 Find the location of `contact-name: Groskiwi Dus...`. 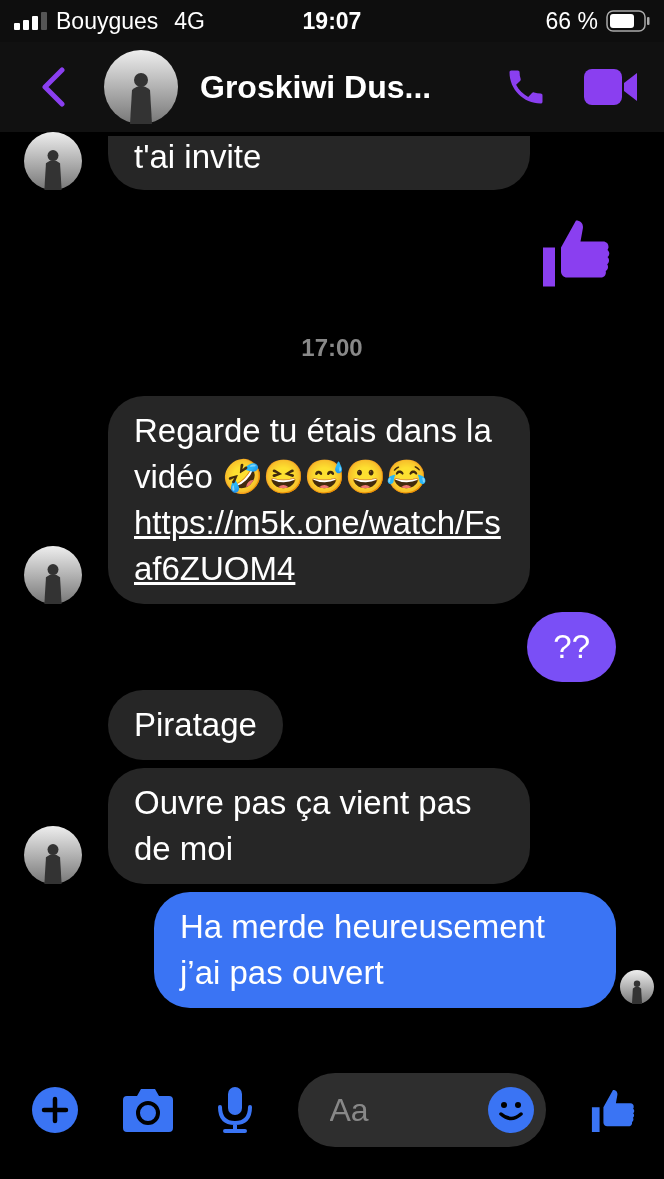

contact-name: Groskiwi Dus... is located at coordinates (352, 87).